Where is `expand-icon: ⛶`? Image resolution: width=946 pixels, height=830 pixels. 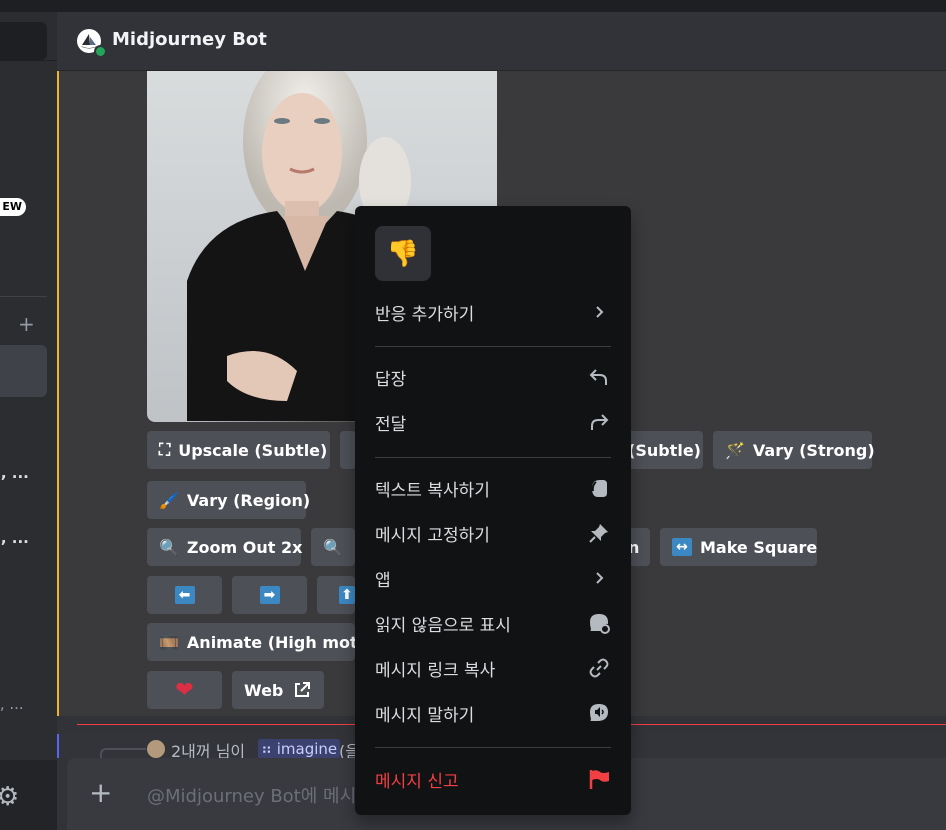 expand-icon: ⛶ is located at coordinates (165, 449).